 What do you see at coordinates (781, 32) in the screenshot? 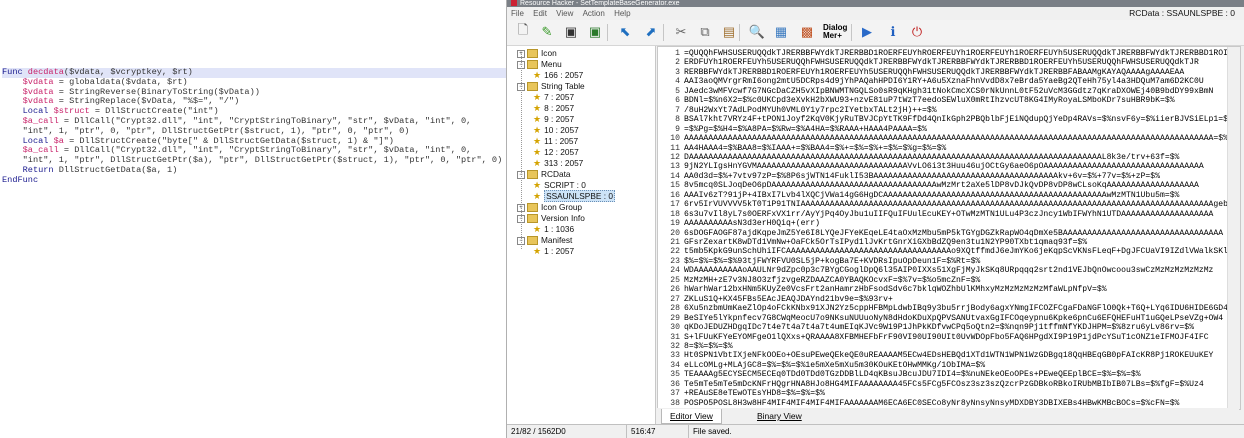
I see `add-resource-icon: ▦` at bounding box center [781, 32].